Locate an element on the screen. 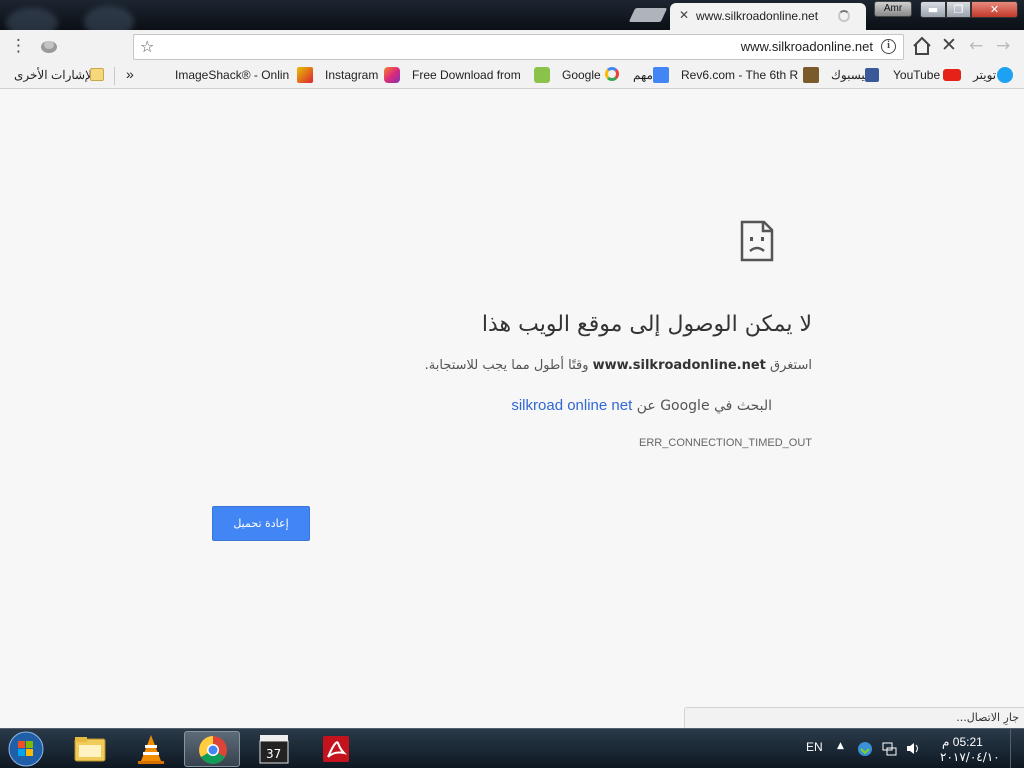 This screenshot has height=768, width=1024. profile-button: Amr is located at coordinates (893, 9).